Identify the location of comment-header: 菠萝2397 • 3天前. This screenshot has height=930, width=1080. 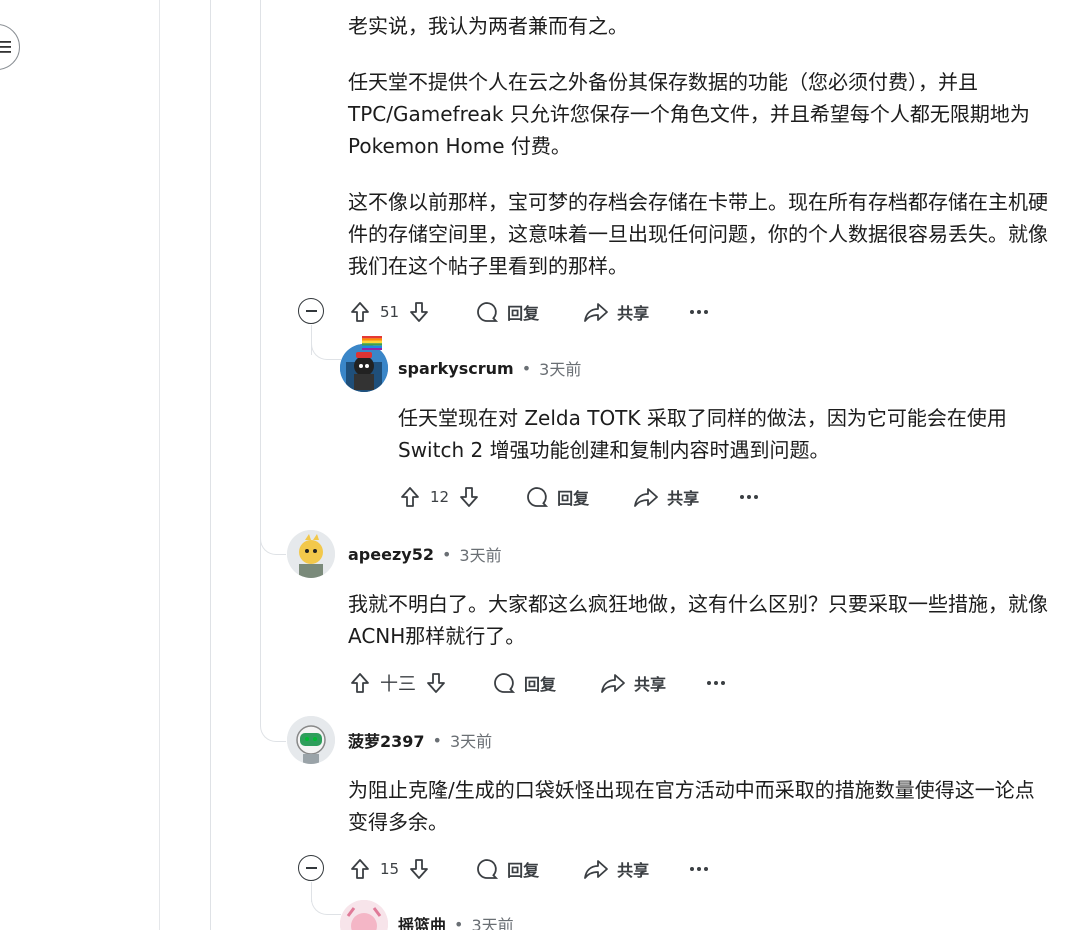
(420, 740).